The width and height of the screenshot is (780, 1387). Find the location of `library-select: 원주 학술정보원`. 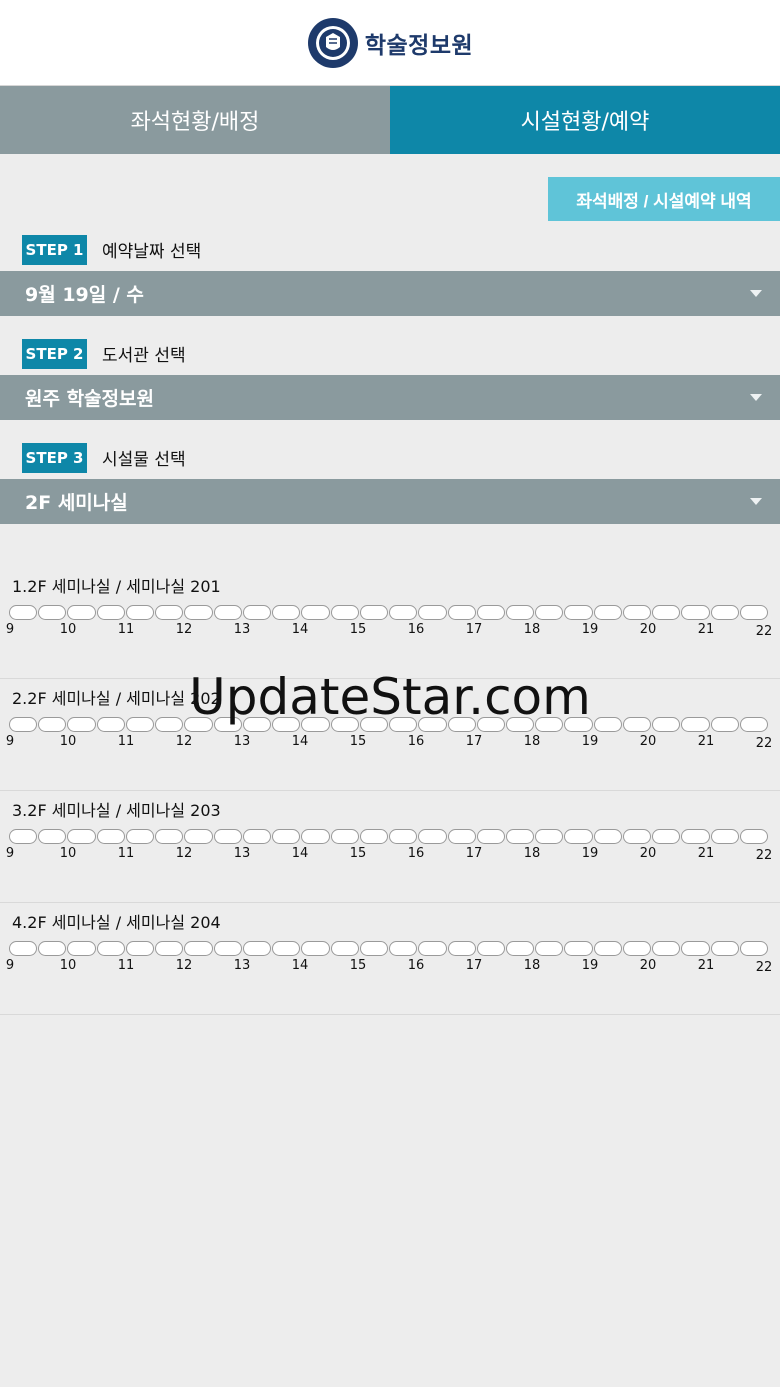

library-select: 원주 학술정보원 is located at coordinates (390, 397).